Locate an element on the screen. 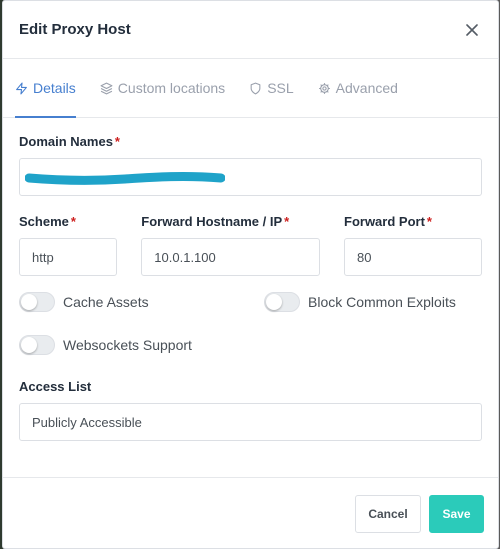 This screenshot has height=549, width=500. tab-custom-locations: Custom locations is located at coordinates (162, 88).